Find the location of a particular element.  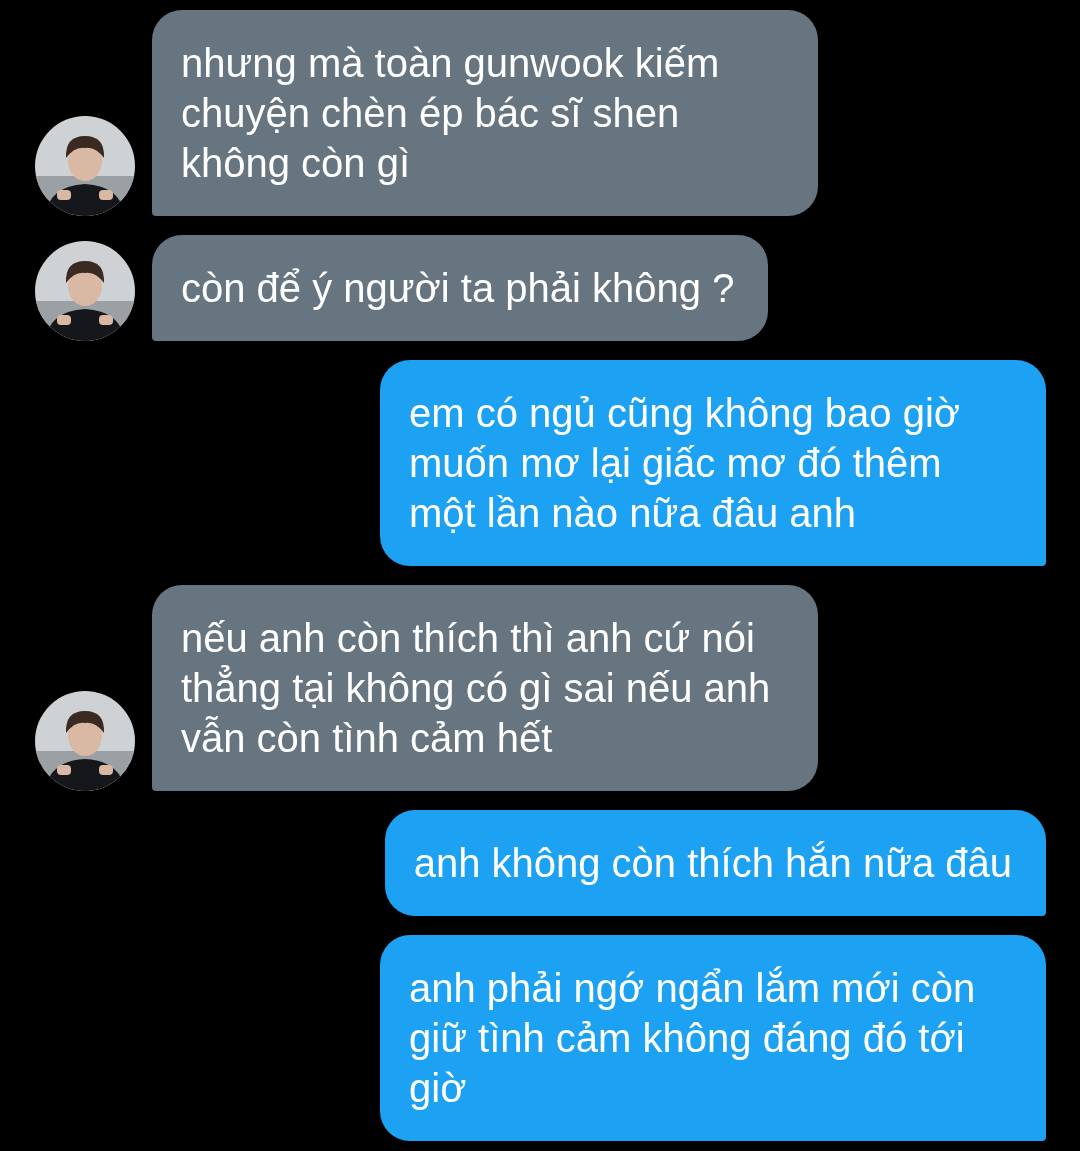

message-text: còn để ý người ta phải không ? is located at coordinates (458, 288).